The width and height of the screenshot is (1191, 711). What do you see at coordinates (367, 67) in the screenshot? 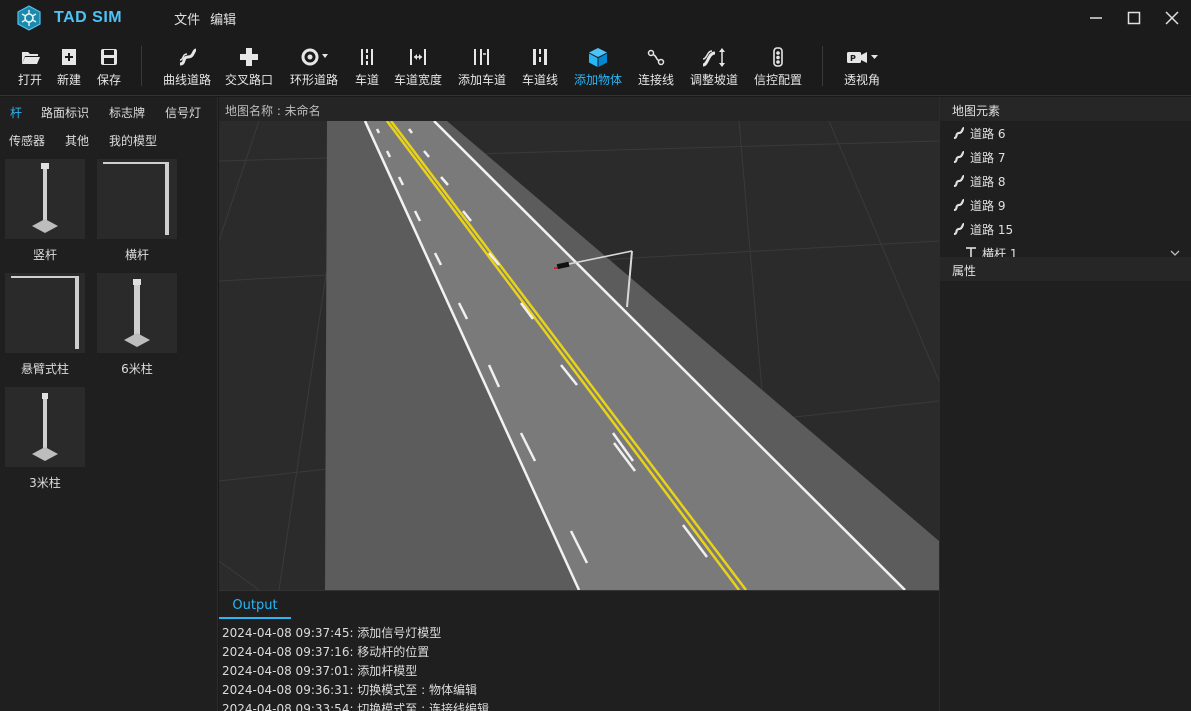
I see `lane-button: 车道` at bounding box center [367, 67].